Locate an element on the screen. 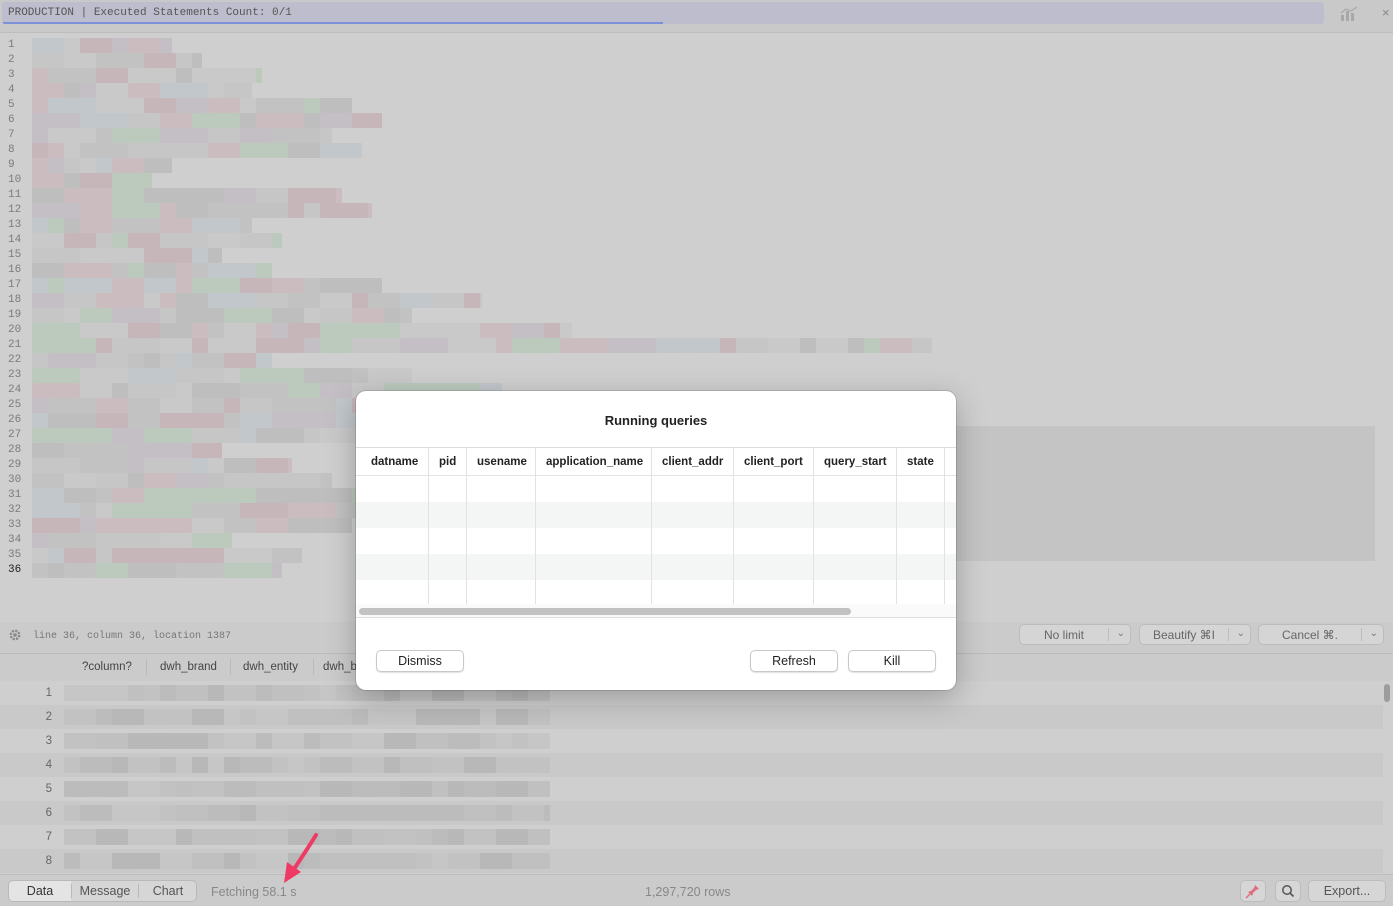  line-number: 3 is located at coordinates (11, 75).